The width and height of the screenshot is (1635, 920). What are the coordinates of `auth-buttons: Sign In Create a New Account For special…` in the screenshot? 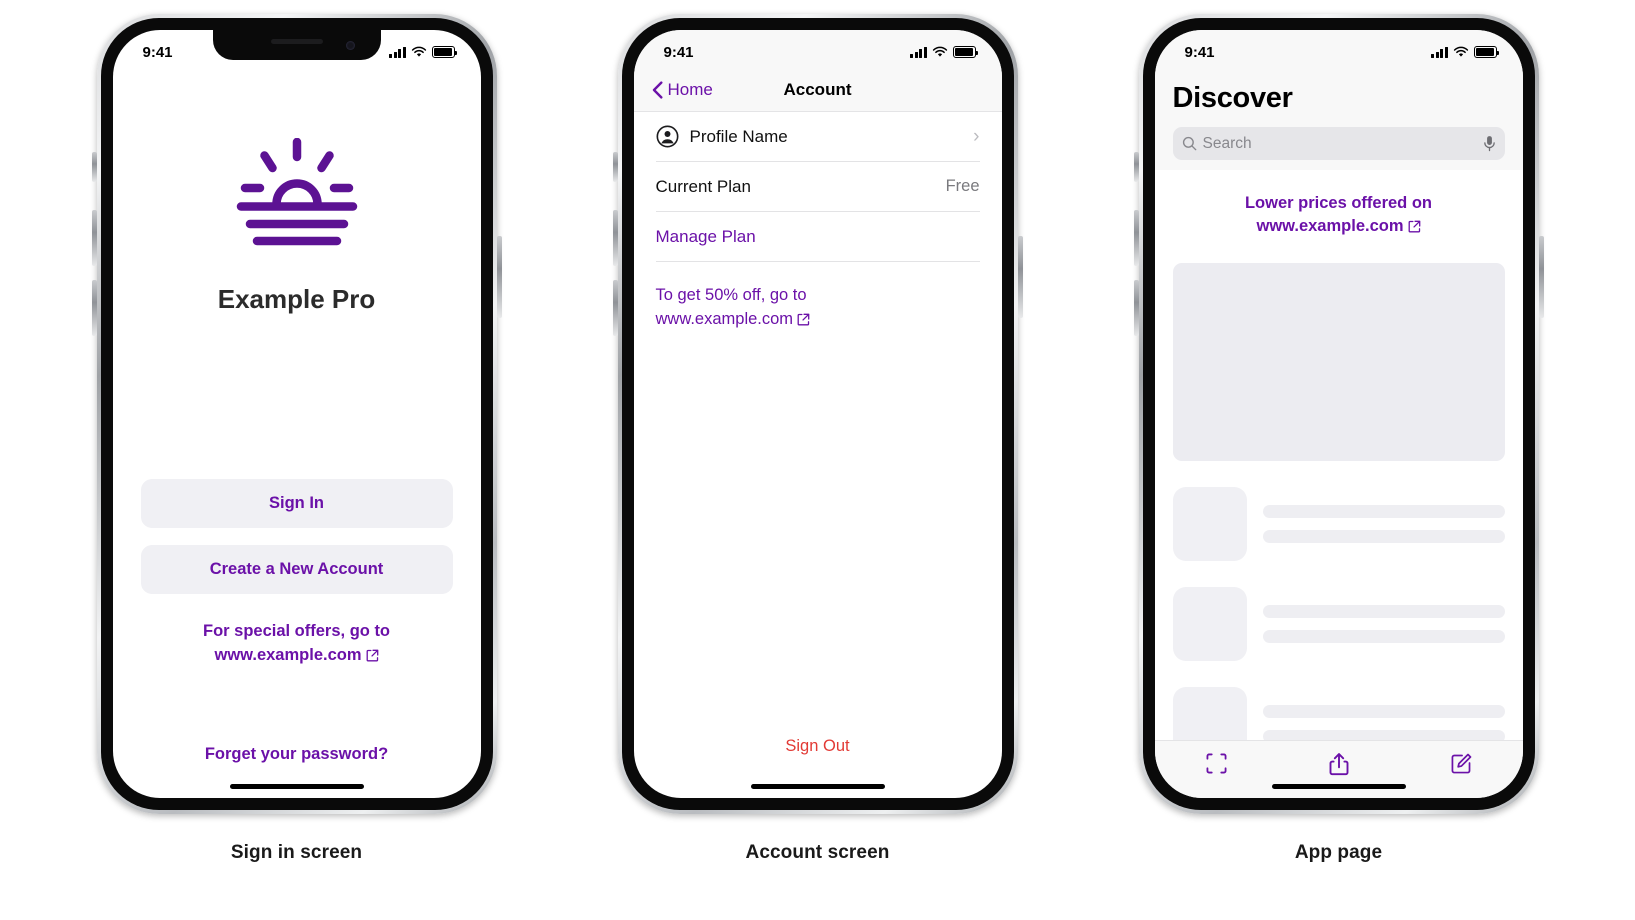 It's located at (296, 574).